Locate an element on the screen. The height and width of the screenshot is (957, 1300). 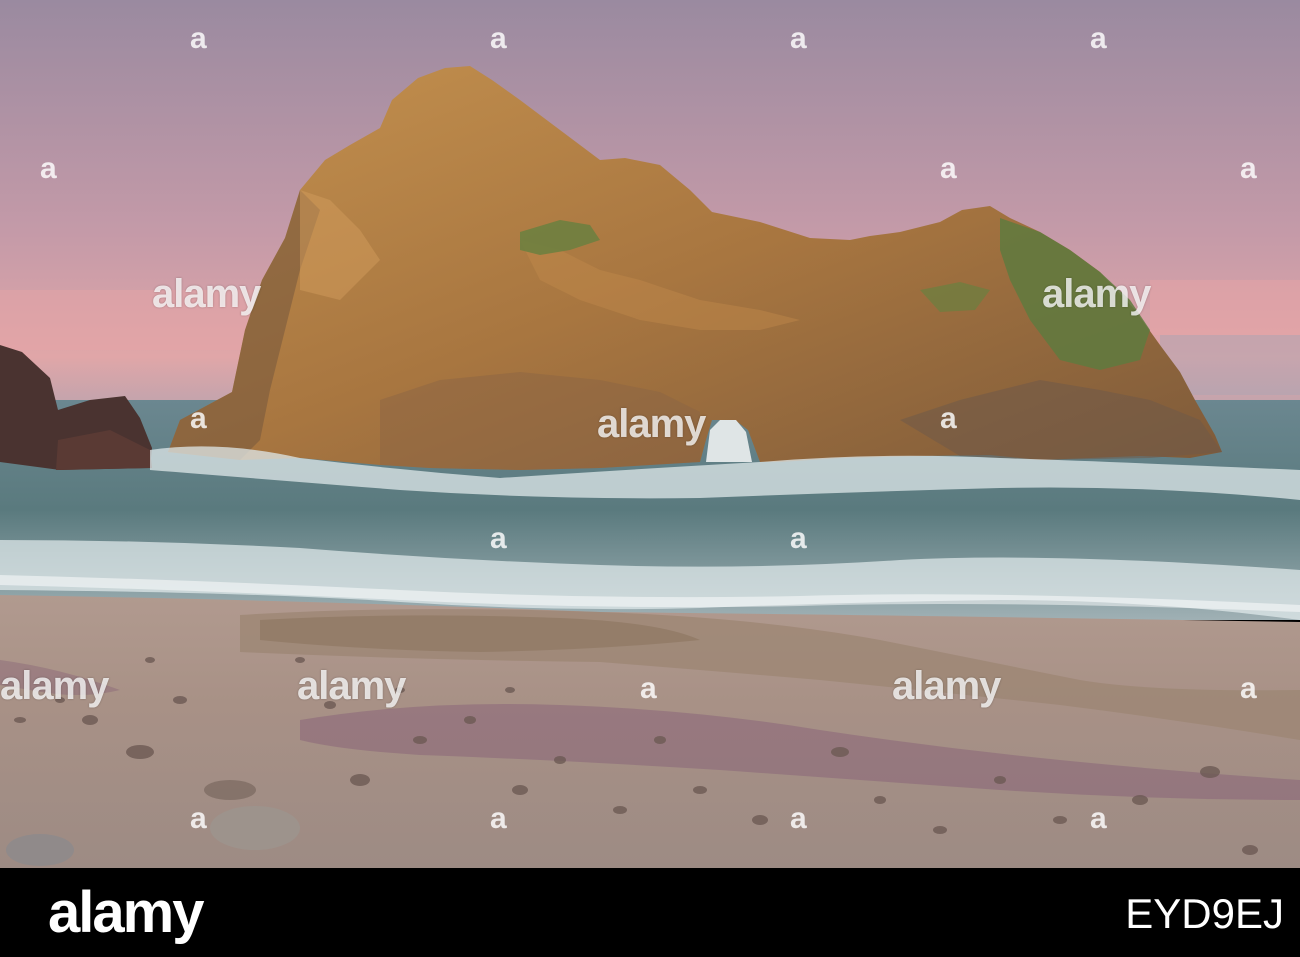
image-id: EYD9EJ is located at coordinates (1204, 913).